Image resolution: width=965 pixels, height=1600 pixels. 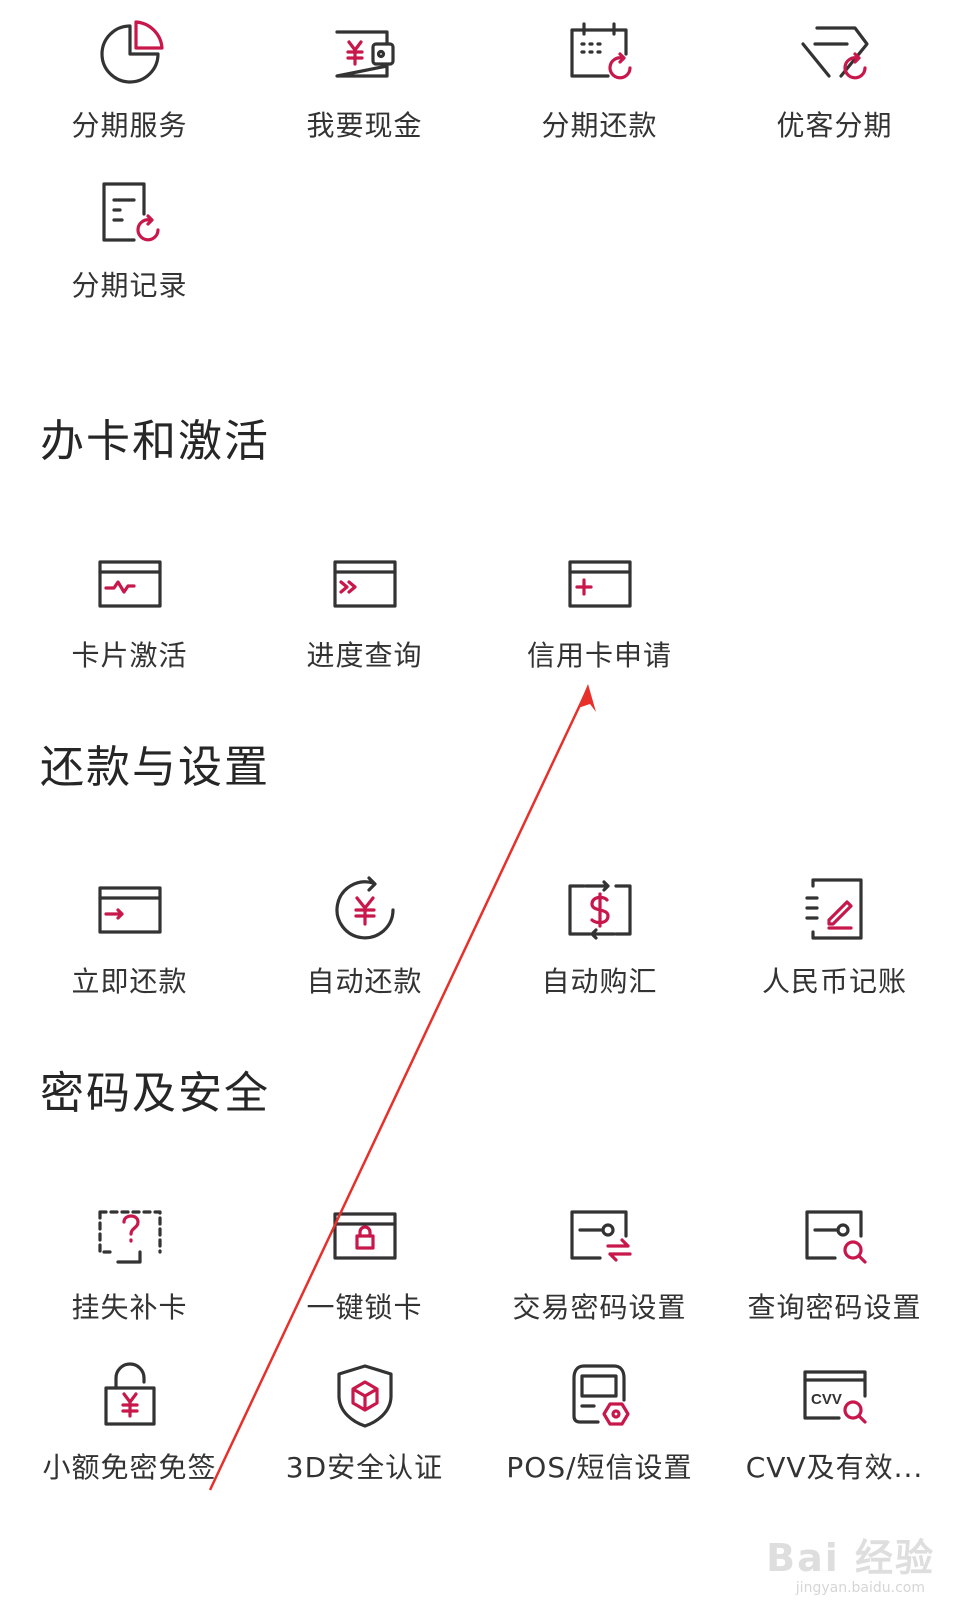 I want to click on cvv-validity-icon: CVV, so click(x=835, y=1396).